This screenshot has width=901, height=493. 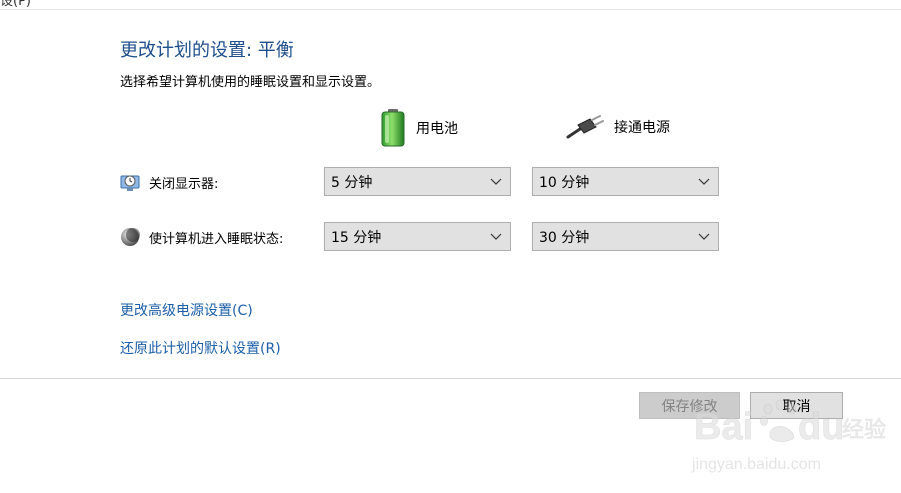 What do you see at coordinates (200, 348) in the screenshot?
I see `restore-defaults-link: 还原此计划的默认设置(R)` at bounding box center [200, 348].